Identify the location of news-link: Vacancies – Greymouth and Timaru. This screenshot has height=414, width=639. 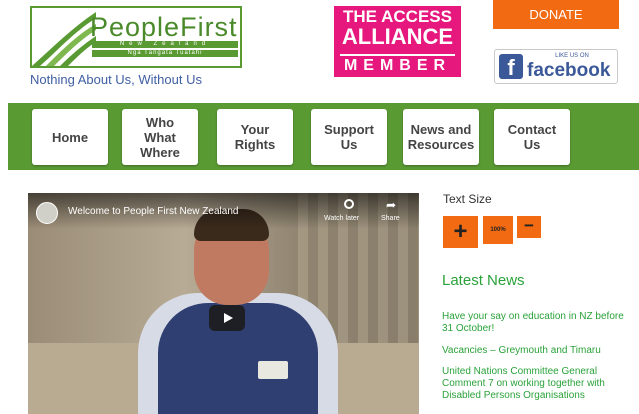
(534, 351).